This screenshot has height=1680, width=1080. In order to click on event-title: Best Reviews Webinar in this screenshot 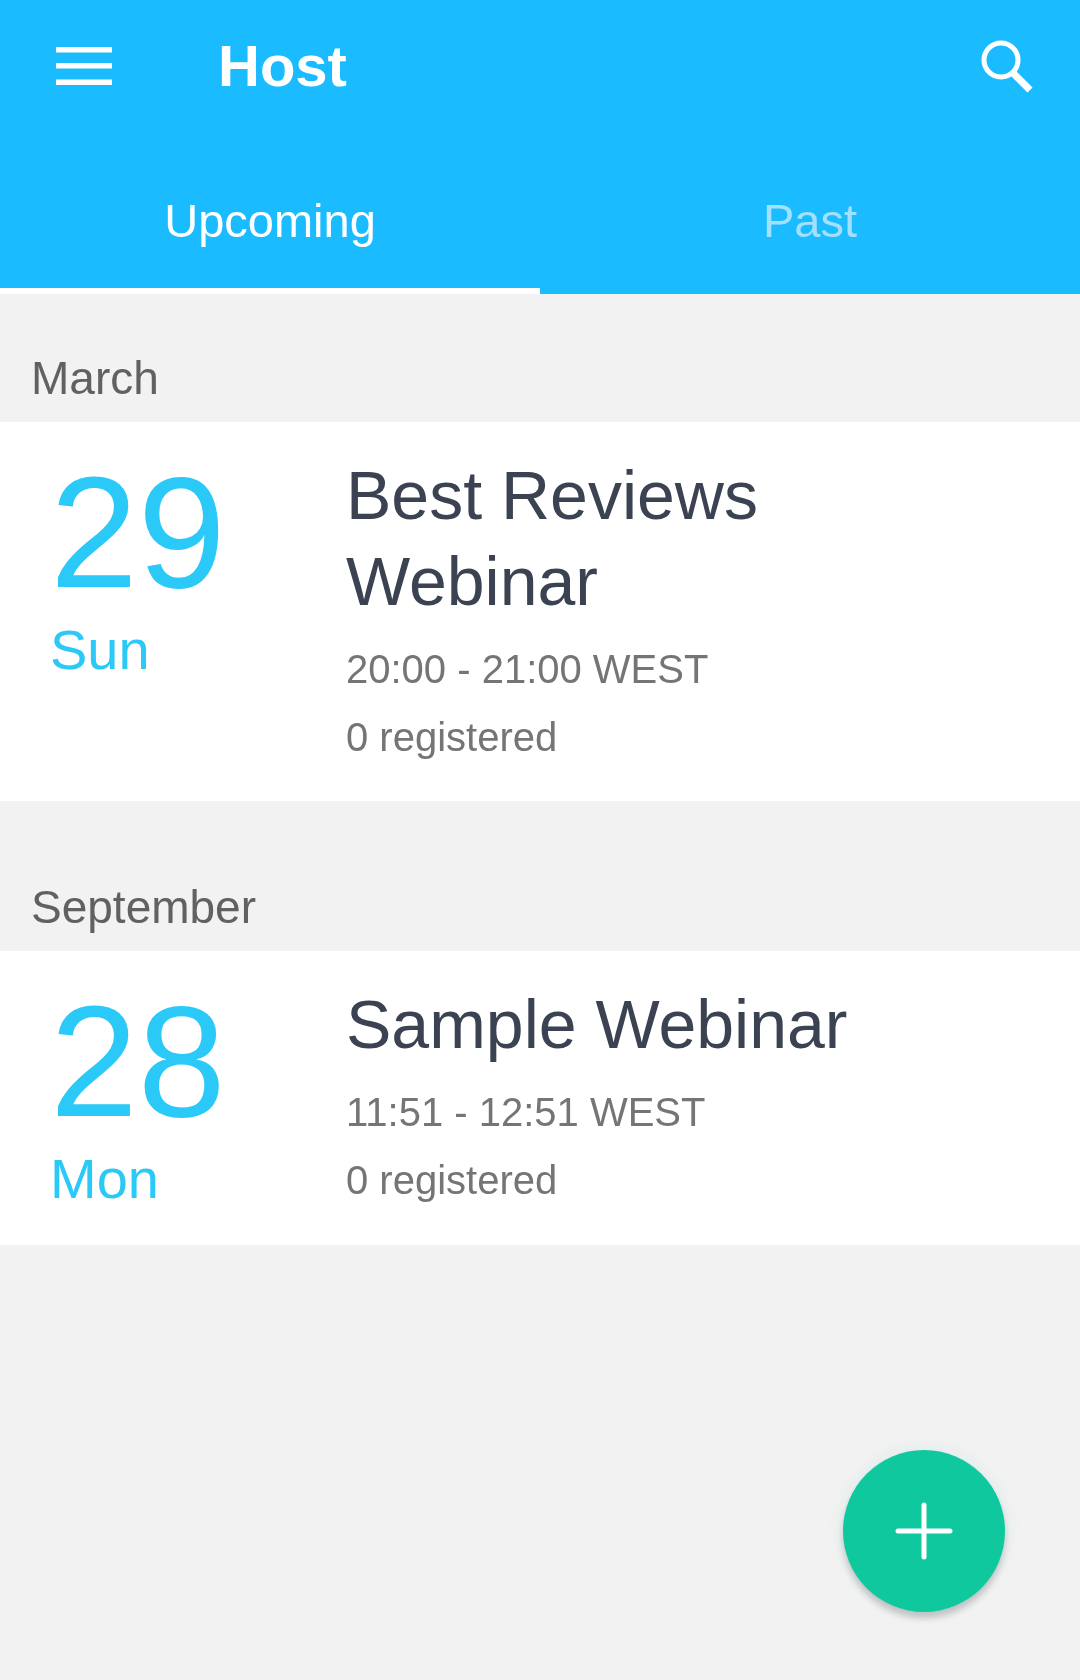, I will do `click(552, 538)`.